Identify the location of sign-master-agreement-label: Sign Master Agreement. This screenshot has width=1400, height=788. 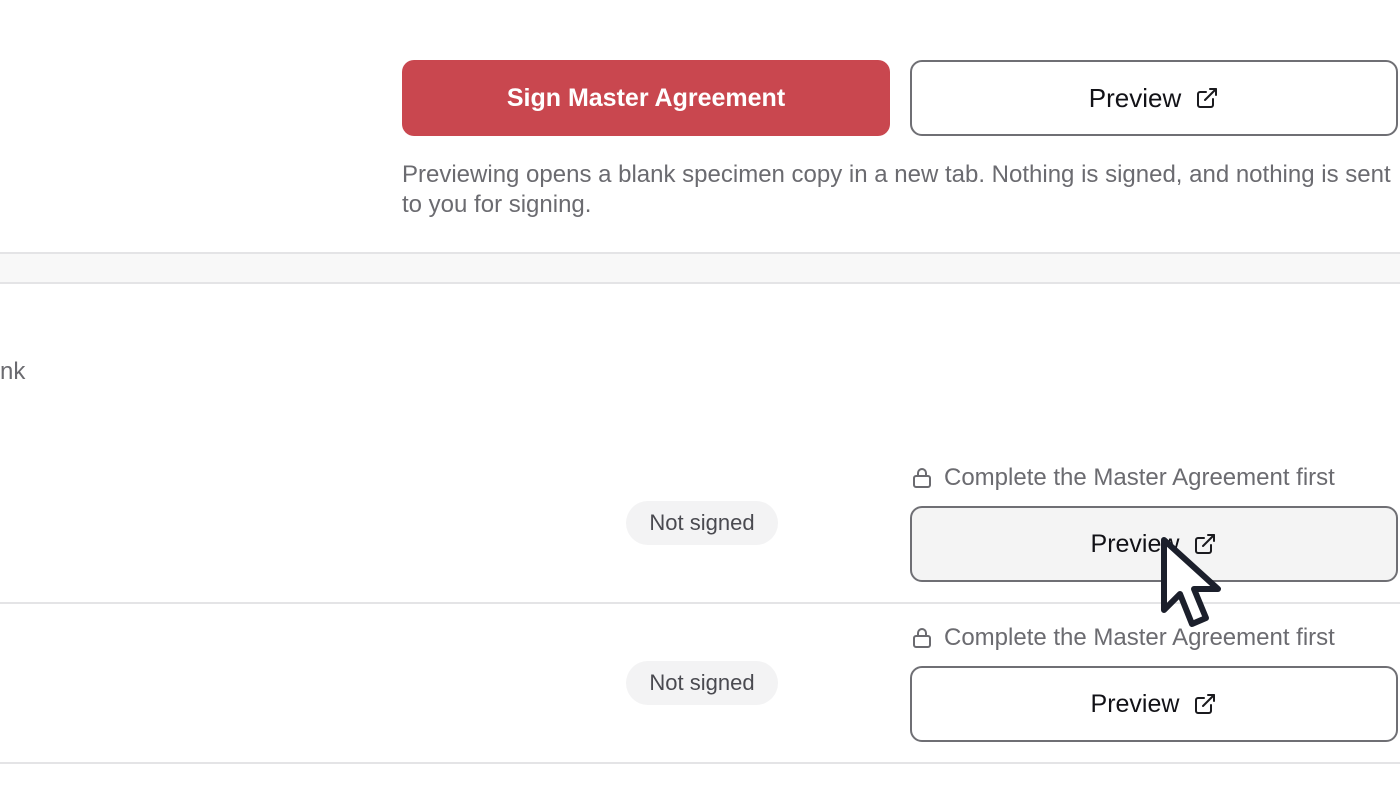
(646, 97).